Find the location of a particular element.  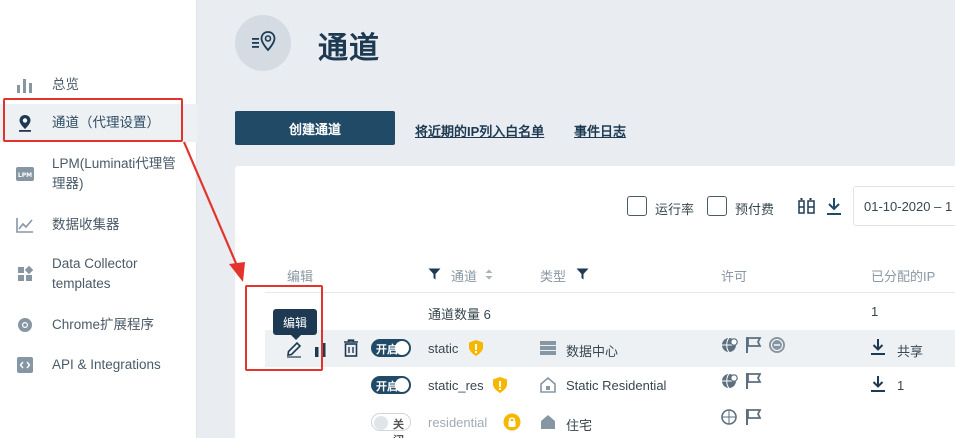

annotation-arrow is located at coordinates (213, 211).